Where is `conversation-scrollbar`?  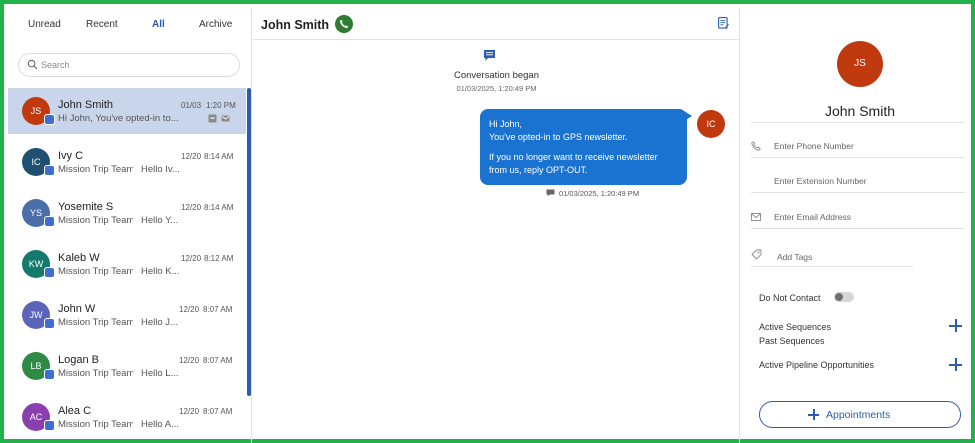
conversation-scrollbar is located at coordinates (249, 242).